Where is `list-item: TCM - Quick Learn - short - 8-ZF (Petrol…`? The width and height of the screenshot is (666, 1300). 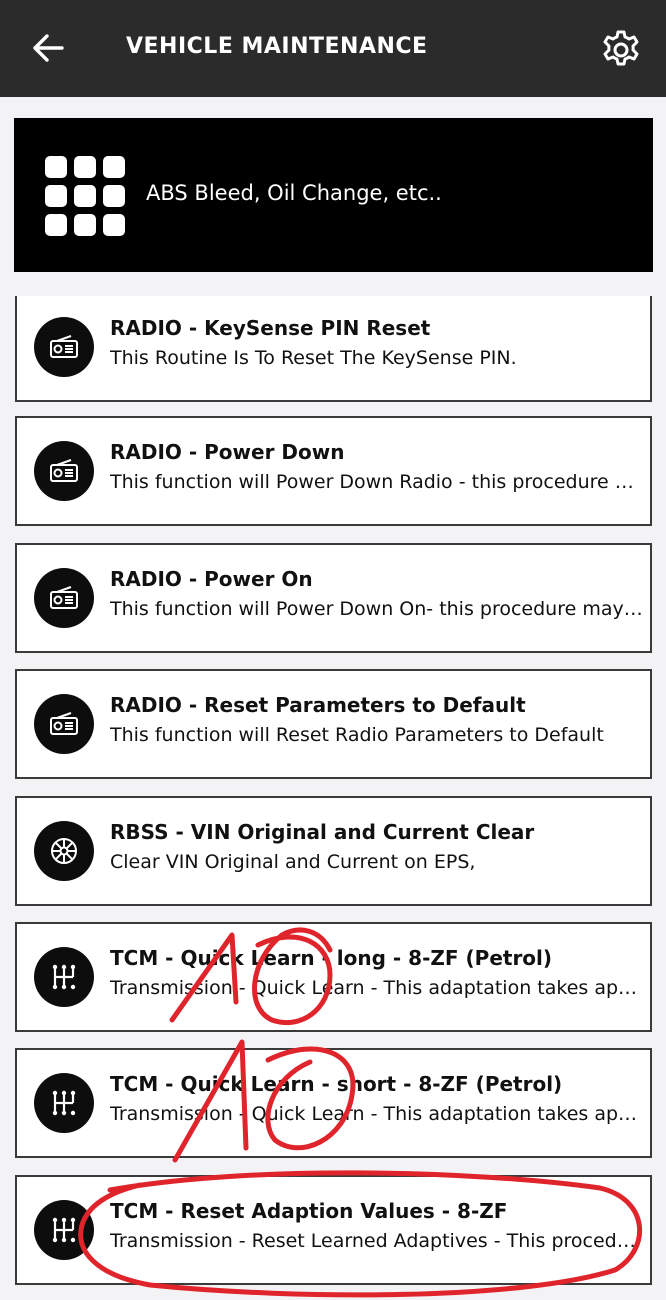
list-item: TCM - Quick Learn - short - 8-ZF (Petrol… is located at coordinates (333, 1103).